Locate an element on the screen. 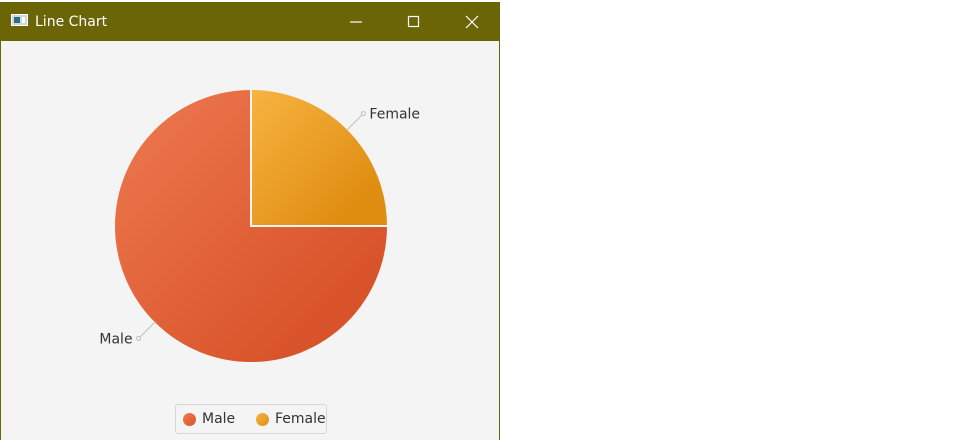  title-bar: Line Chart is located at coordinates (250, 22).